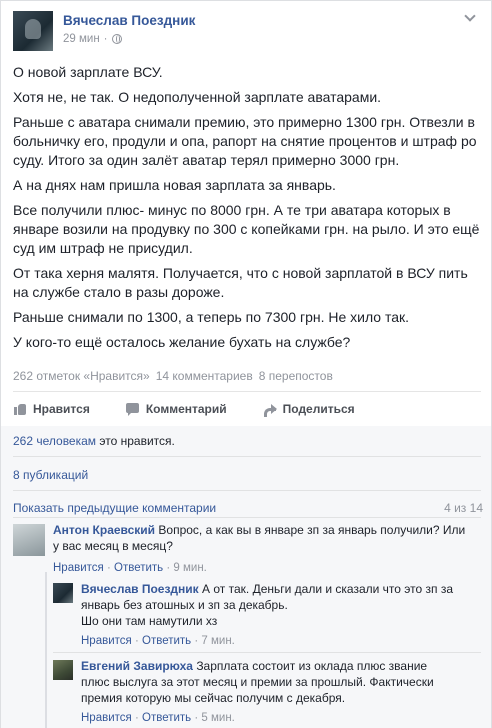 This screenshot has width=492, height=728. Describe the element at coordinates (312, 666) in the screenshot. I see `comment-text-line: Зарплата состоит из оклада плюс звание` at that location.